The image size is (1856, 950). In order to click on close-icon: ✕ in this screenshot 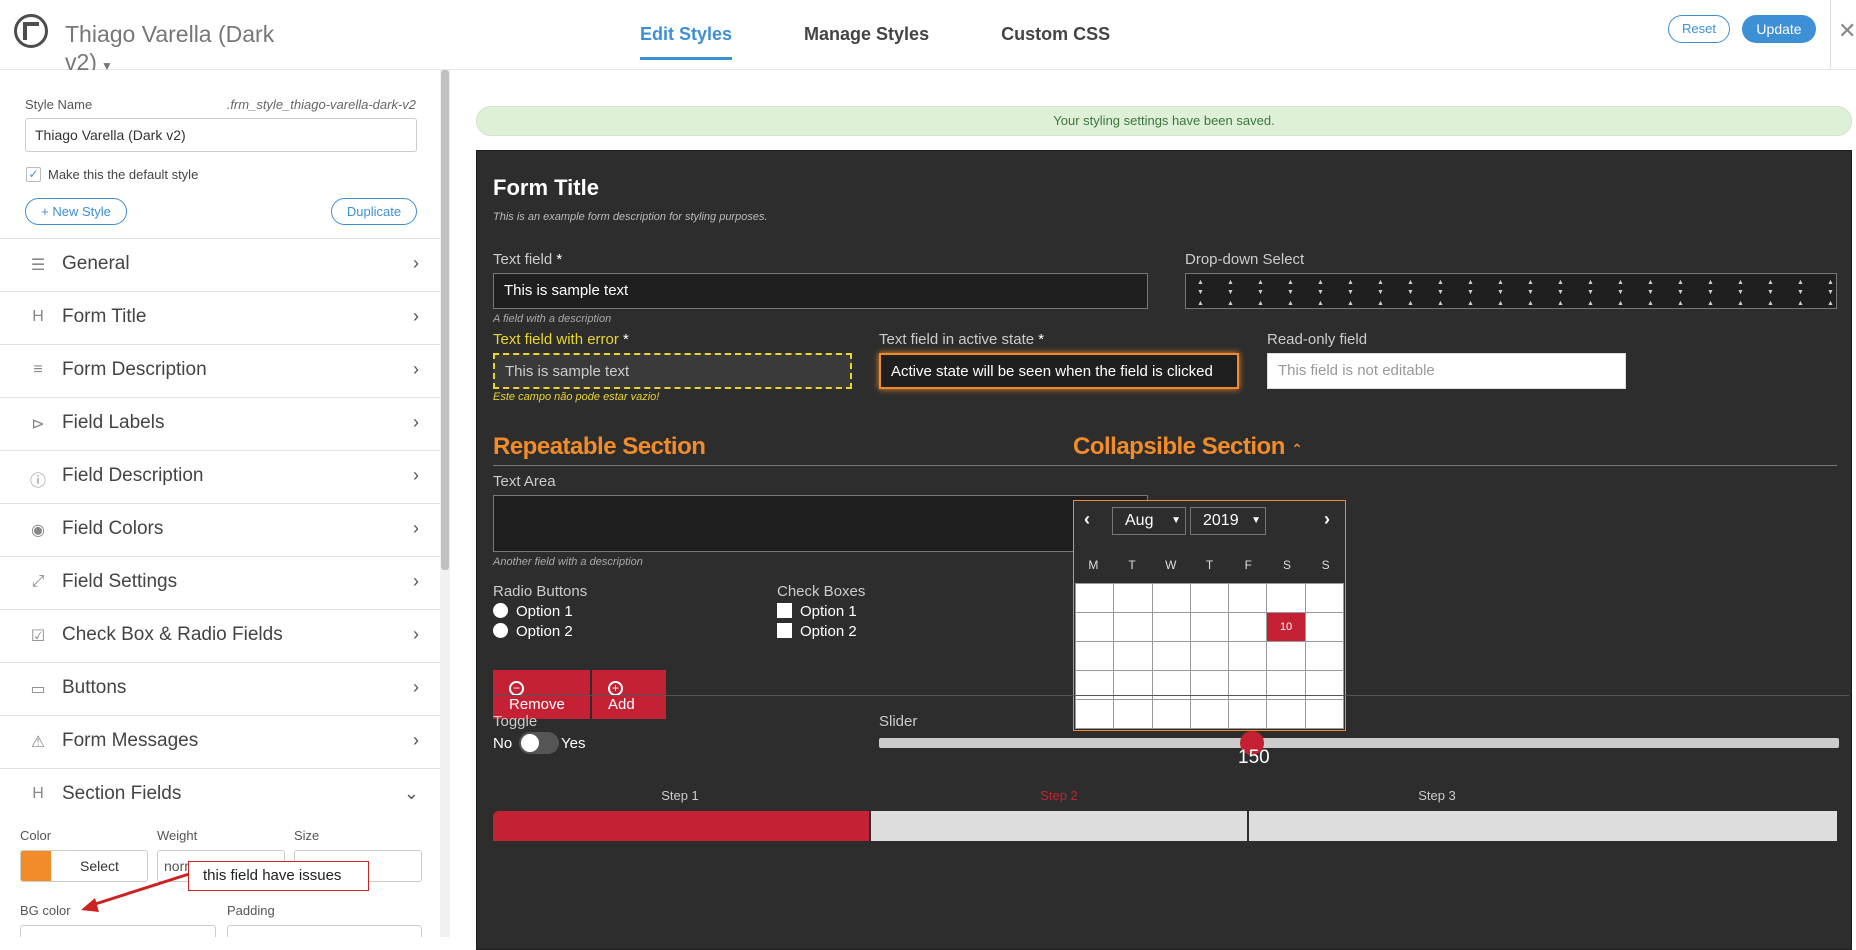, I will do `click(1847, 31)`.